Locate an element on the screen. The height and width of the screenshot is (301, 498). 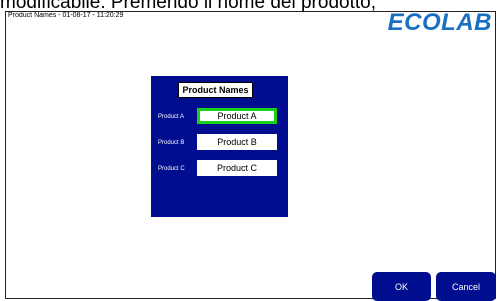
header-status: Product Names - 01-08-17 - 11:20:29 is located at coordinates (66, 15).